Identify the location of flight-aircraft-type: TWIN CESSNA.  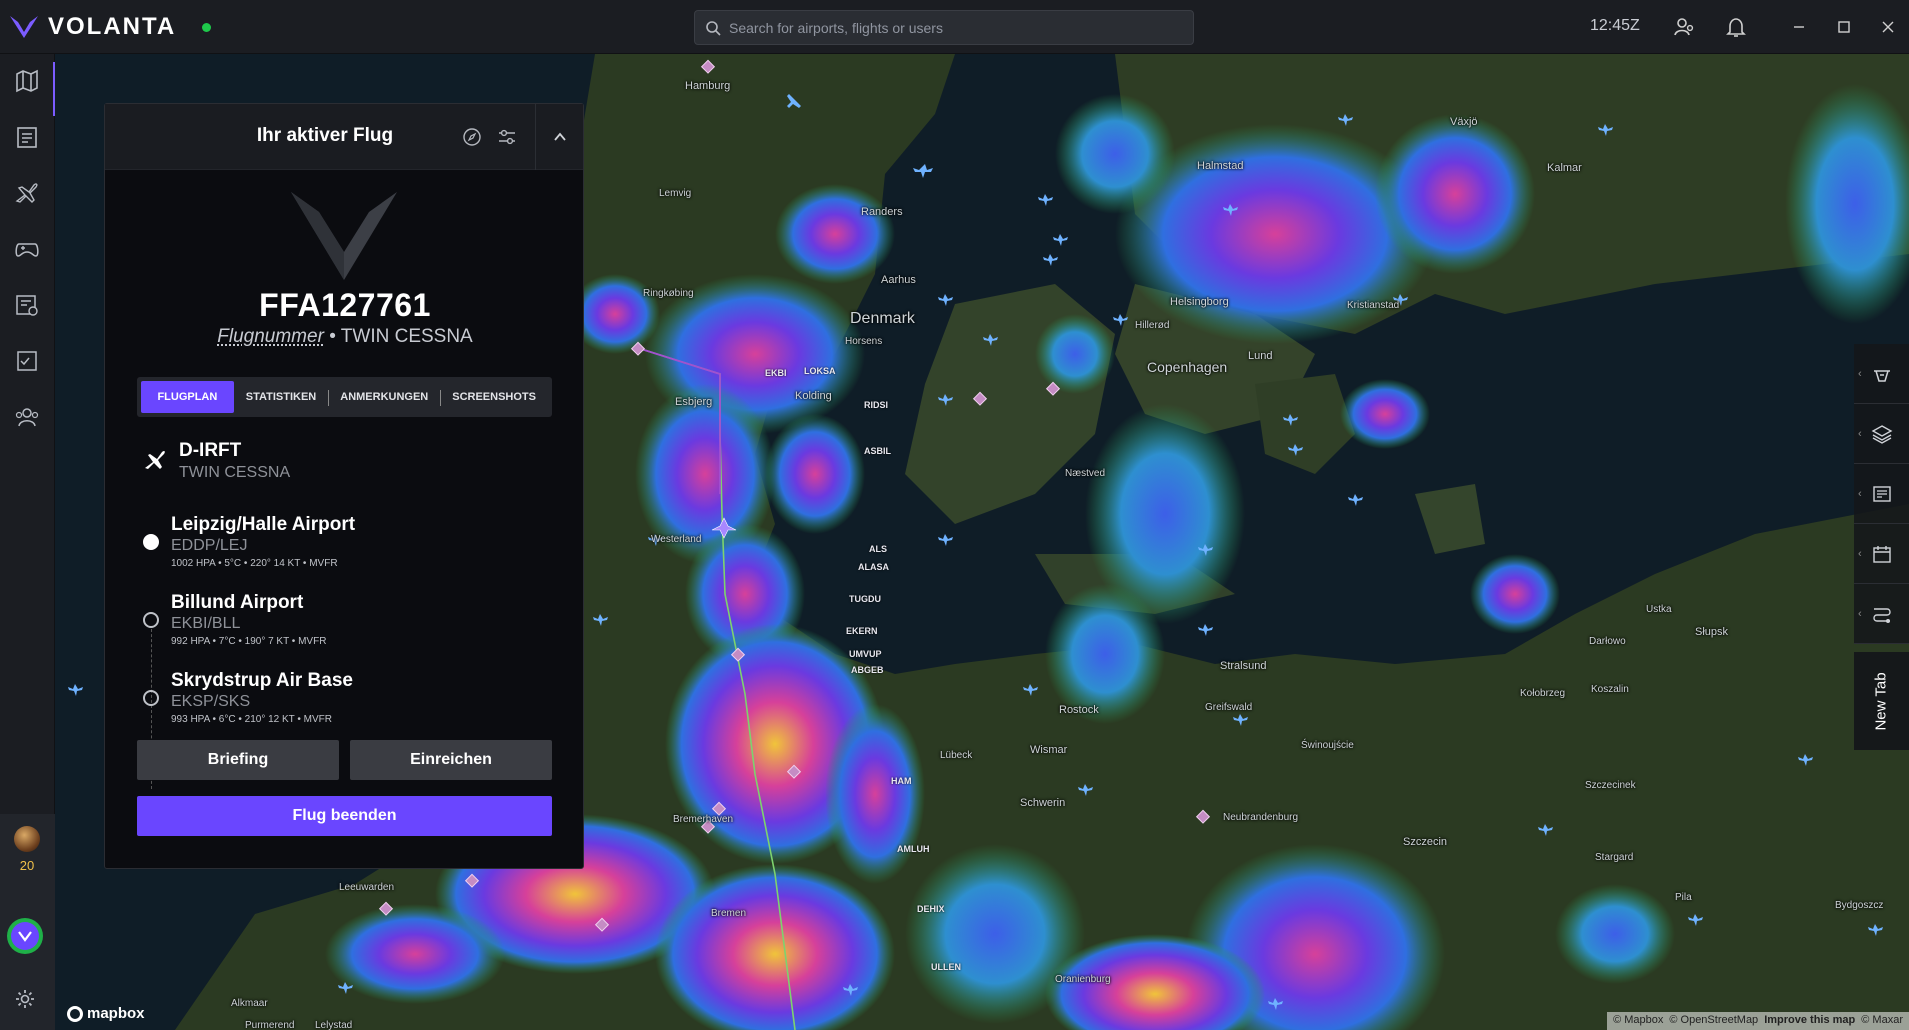
(406, 336).